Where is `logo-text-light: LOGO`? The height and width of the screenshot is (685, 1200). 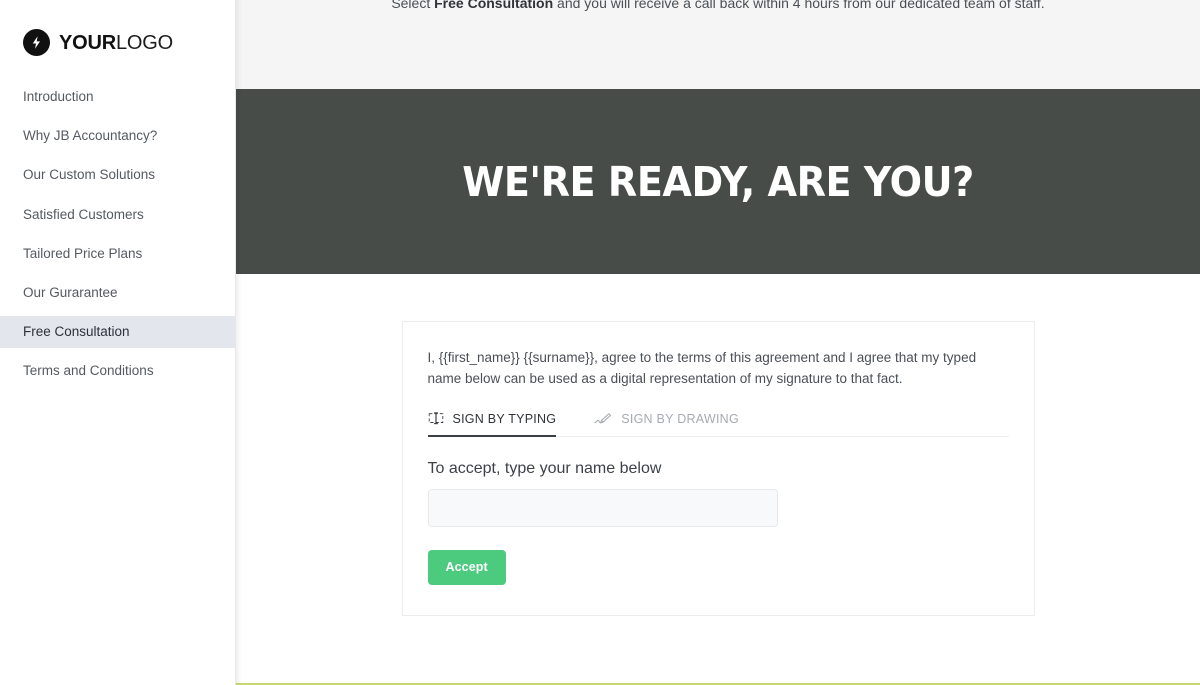 logo-text-light: LOGO is located at coordinates (144, 42).